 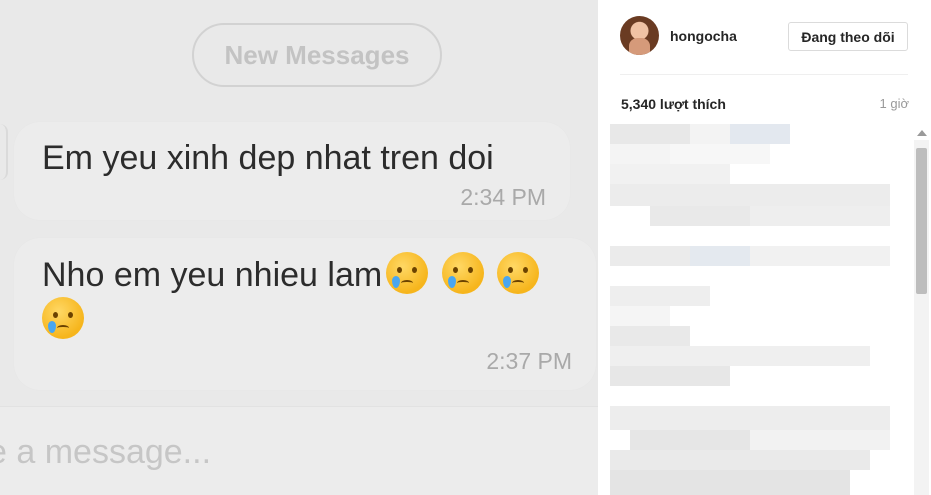 What do you see at coordinates (317, 55) in the screenshot?
I see `new-messages-pill: New Messages` at bounding box center [317, 55].